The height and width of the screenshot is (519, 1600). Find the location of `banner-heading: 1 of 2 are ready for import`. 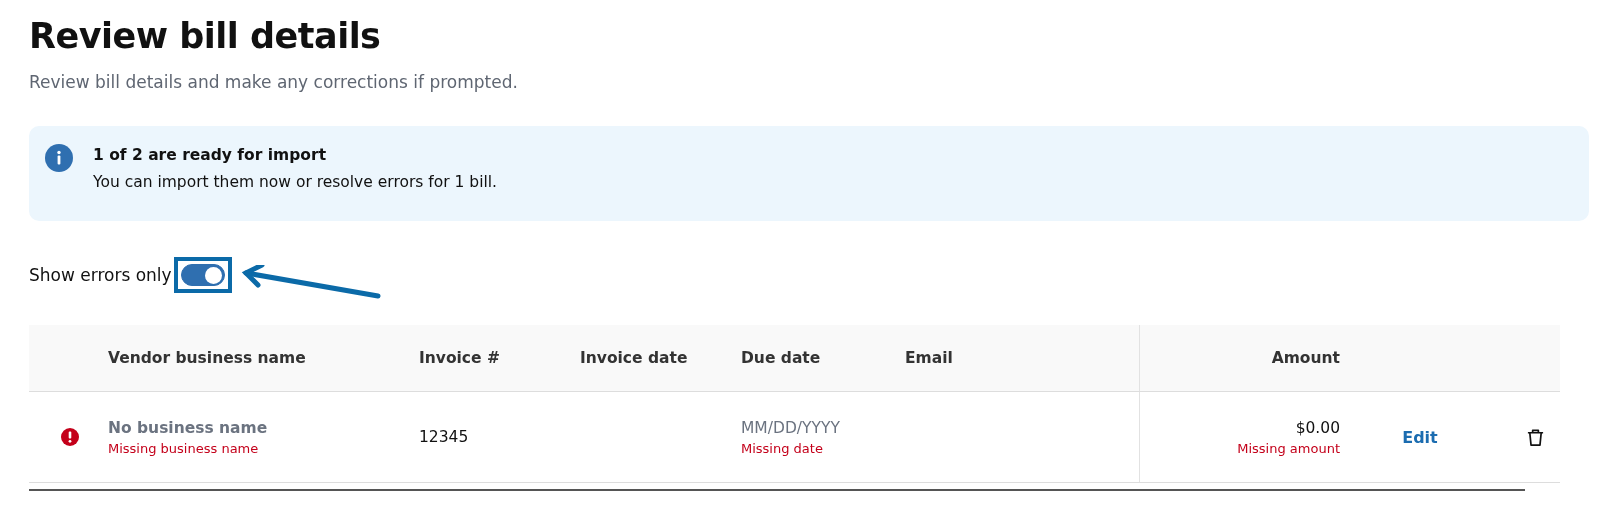

banner-heading: 1 of 2 are ready for import is located at coordinates (210, 155).